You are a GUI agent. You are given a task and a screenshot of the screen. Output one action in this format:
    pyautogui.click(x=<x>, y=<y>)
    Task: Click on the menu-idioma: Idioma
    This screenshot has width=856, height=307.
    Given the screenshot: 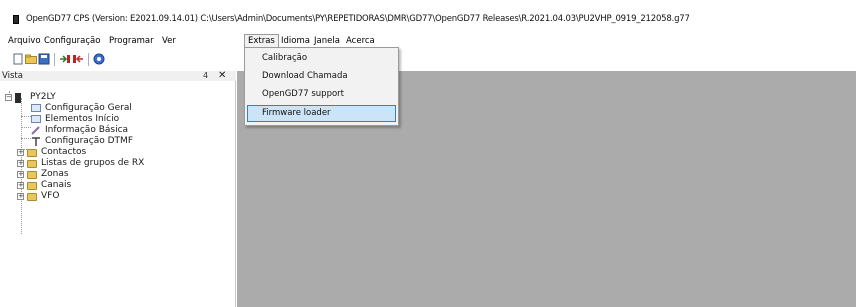 What is the action you would take?
    pyautogui.click(x=295, y=41)
    